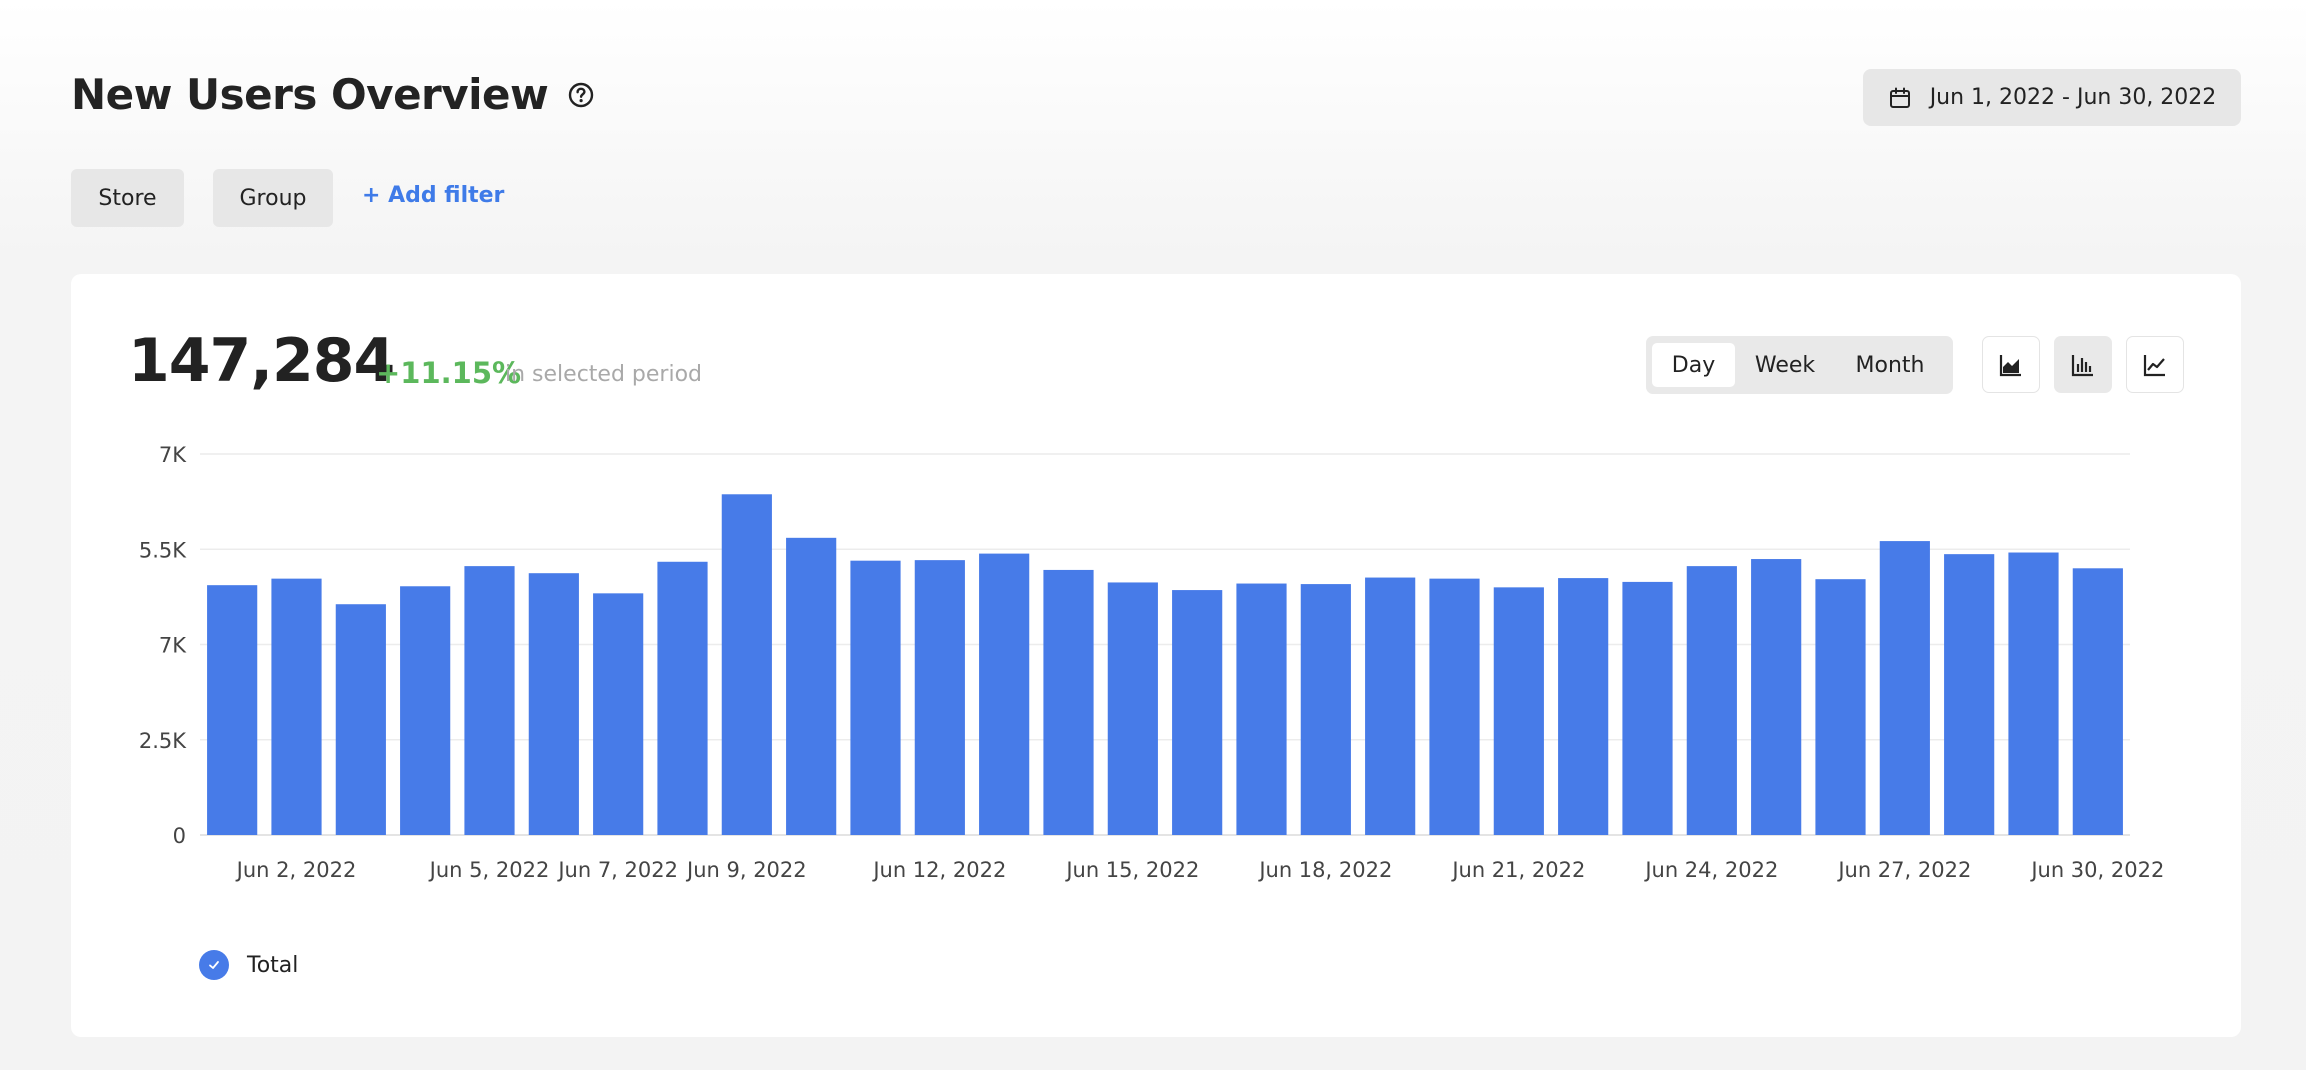  What do you see at coordinates (273, 198) in the screenshot?
I see `filter-group-button: Group` at bounding box center [273, 198].